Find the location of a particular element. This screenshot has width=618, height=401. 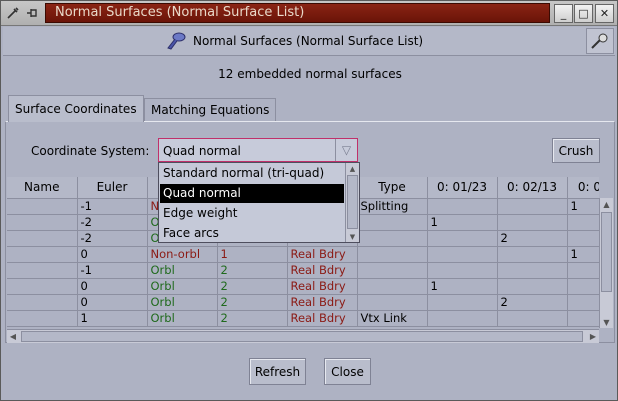

maximize-icon: □ is located at coordinates (583, 13).